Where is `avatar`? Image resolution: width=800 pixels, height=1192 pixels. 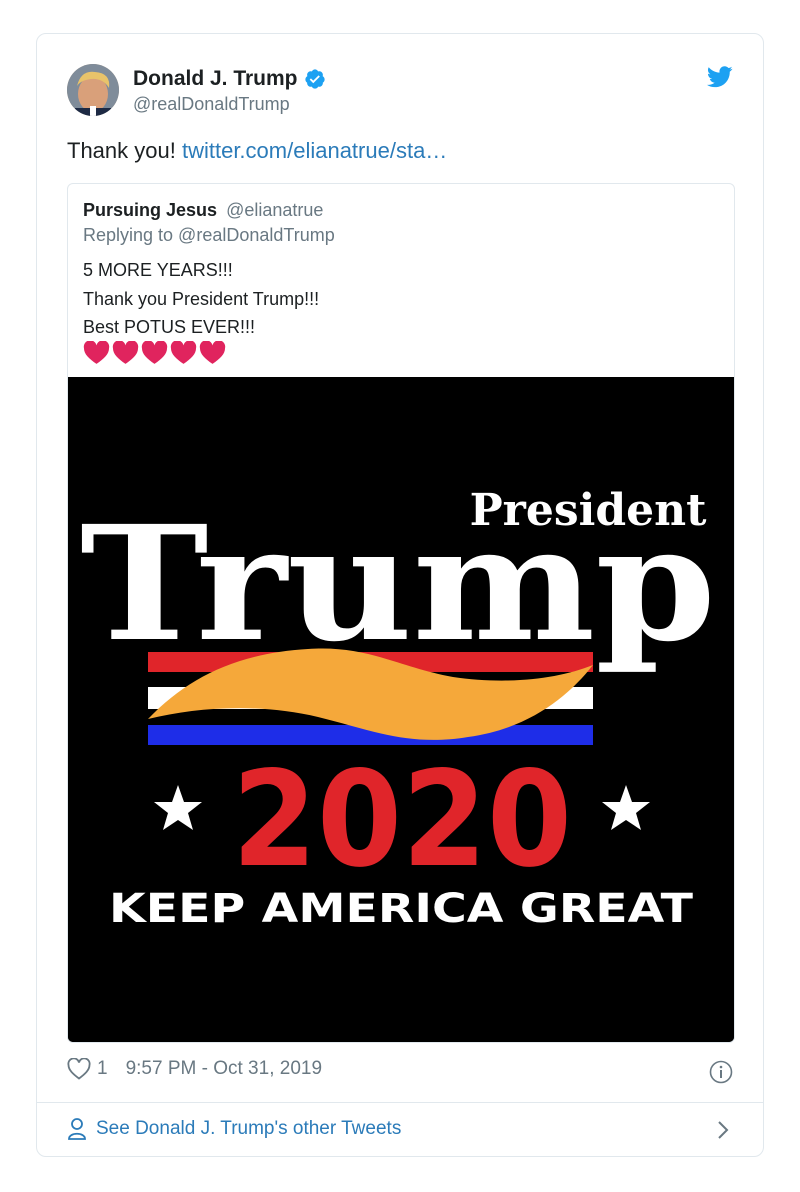 avatar is located at coordinates (93, 90).